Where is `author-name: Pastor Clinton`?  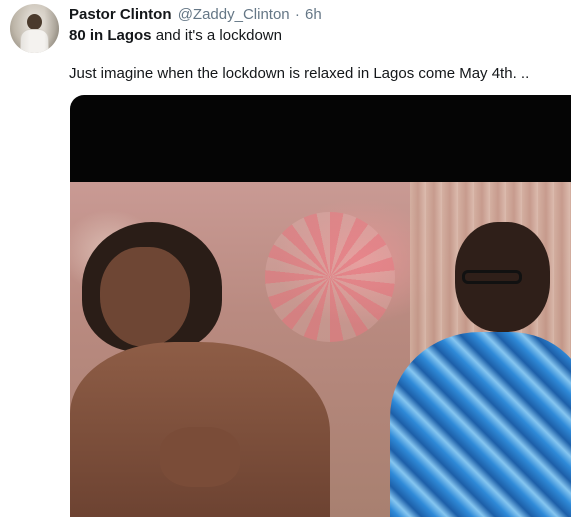 author-name: Pastor Clinton is located at coordinates (120, 14).